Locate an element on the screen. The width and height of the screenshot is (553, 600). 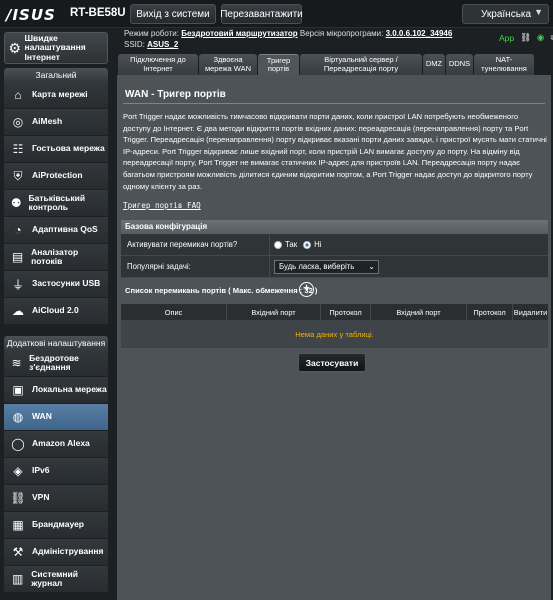
divider is located at coordinates (334, 103).